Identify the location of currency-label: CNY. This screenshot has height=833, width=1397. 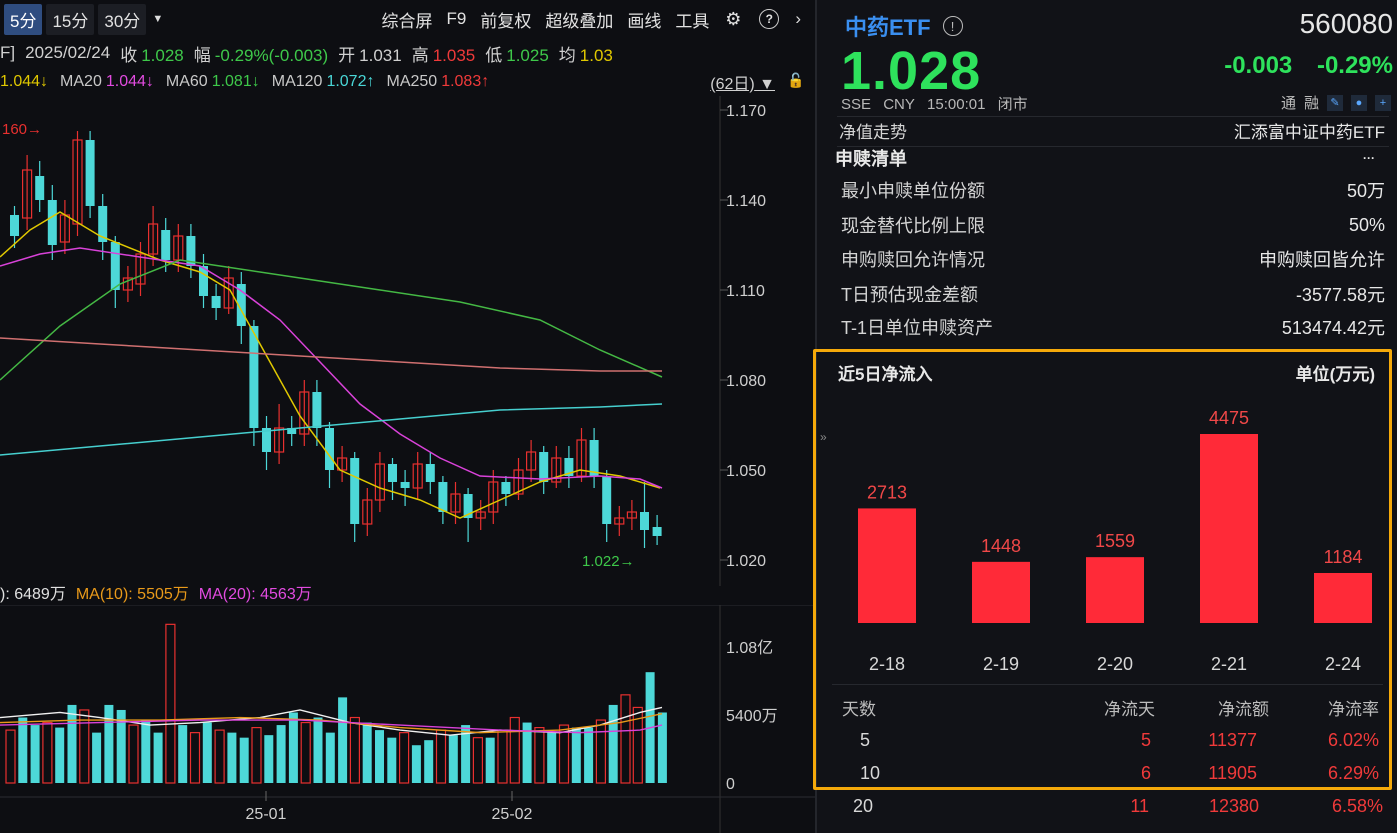
(899, 104).